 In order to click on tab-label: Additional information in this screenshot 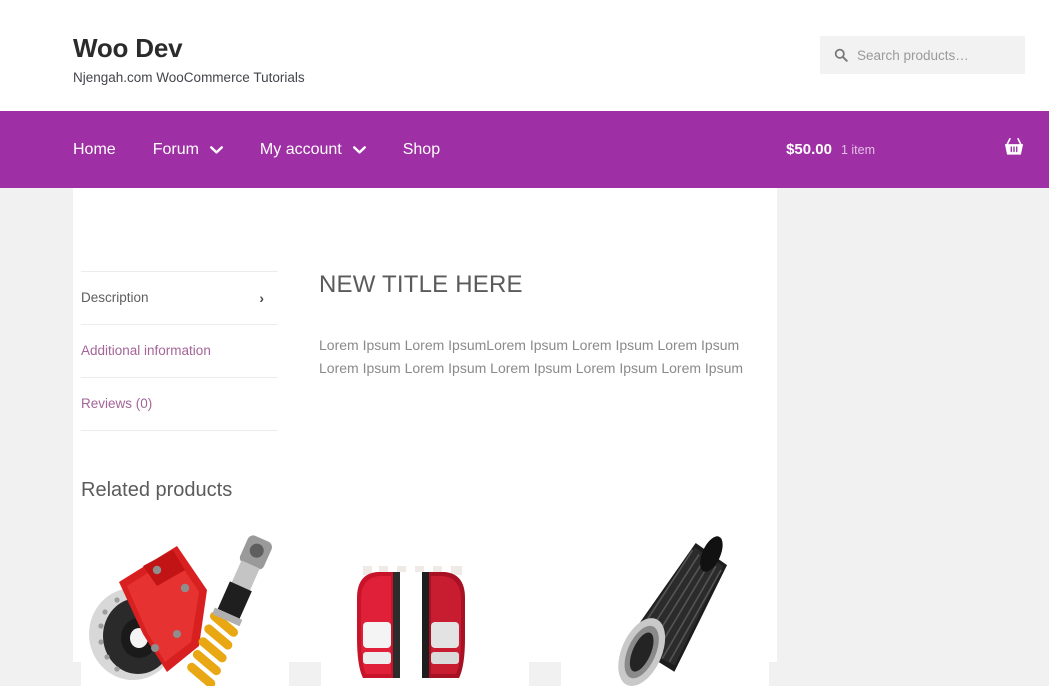, I will do `click(146, 351)`.